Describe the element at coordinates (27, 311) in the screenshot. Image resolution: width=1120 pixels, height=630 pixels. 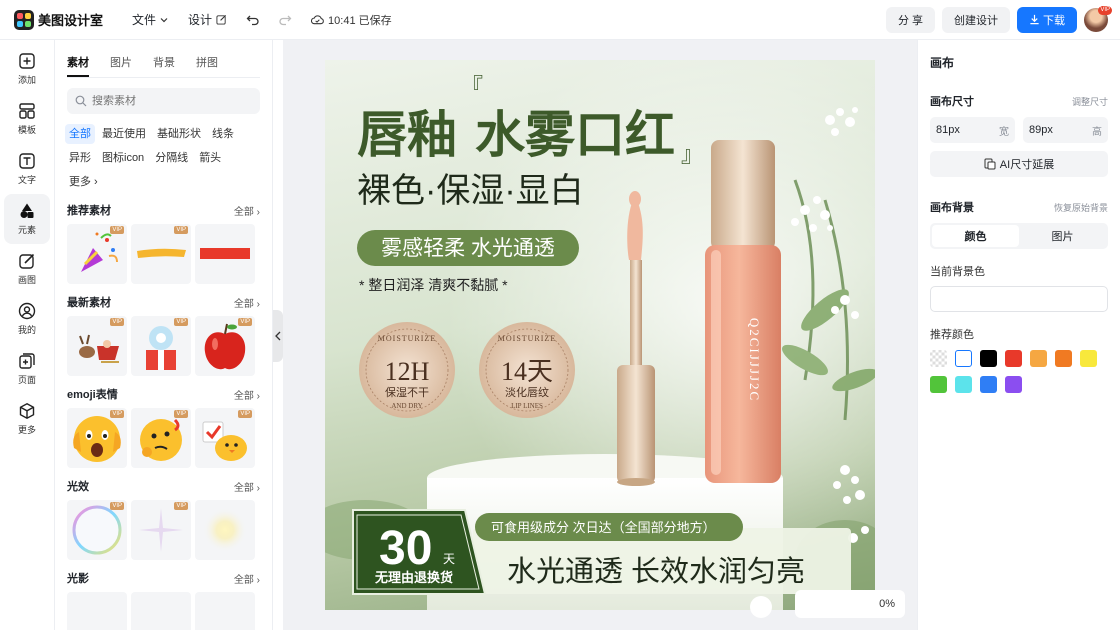
I see `user-icon` at that location.